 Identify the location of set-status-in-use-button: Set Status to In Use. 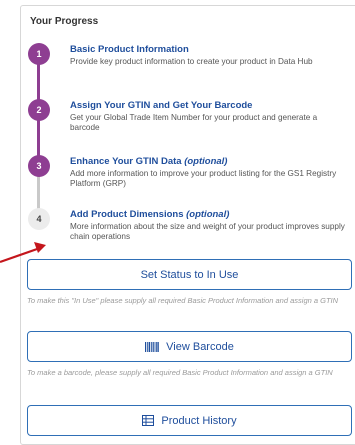
(189, 274).